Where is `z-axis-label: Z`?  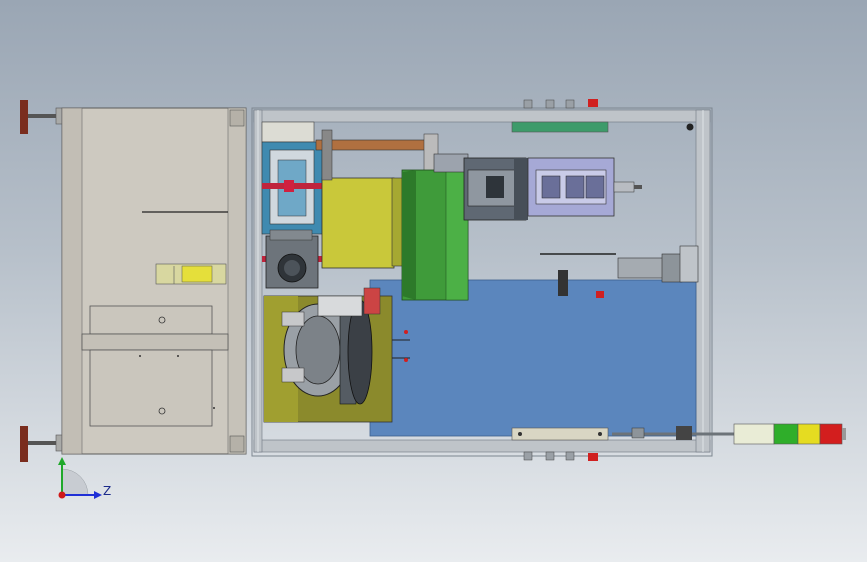
z-axis-label: Z is located at coordinates (107, 491).